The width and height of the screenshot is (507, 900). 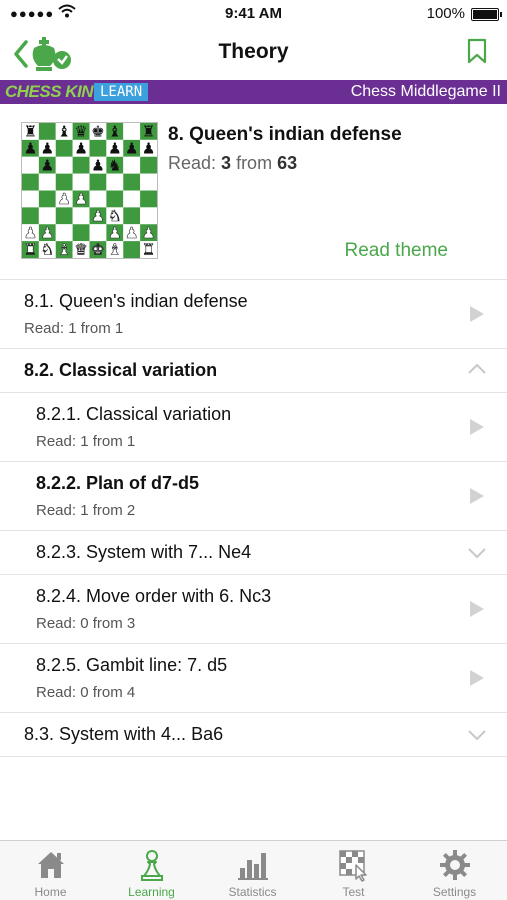 What do you see at coordinates (353, 866) in the screenshot?
I see `chessboard-cursor-icon` at bounding box center [353, 866].